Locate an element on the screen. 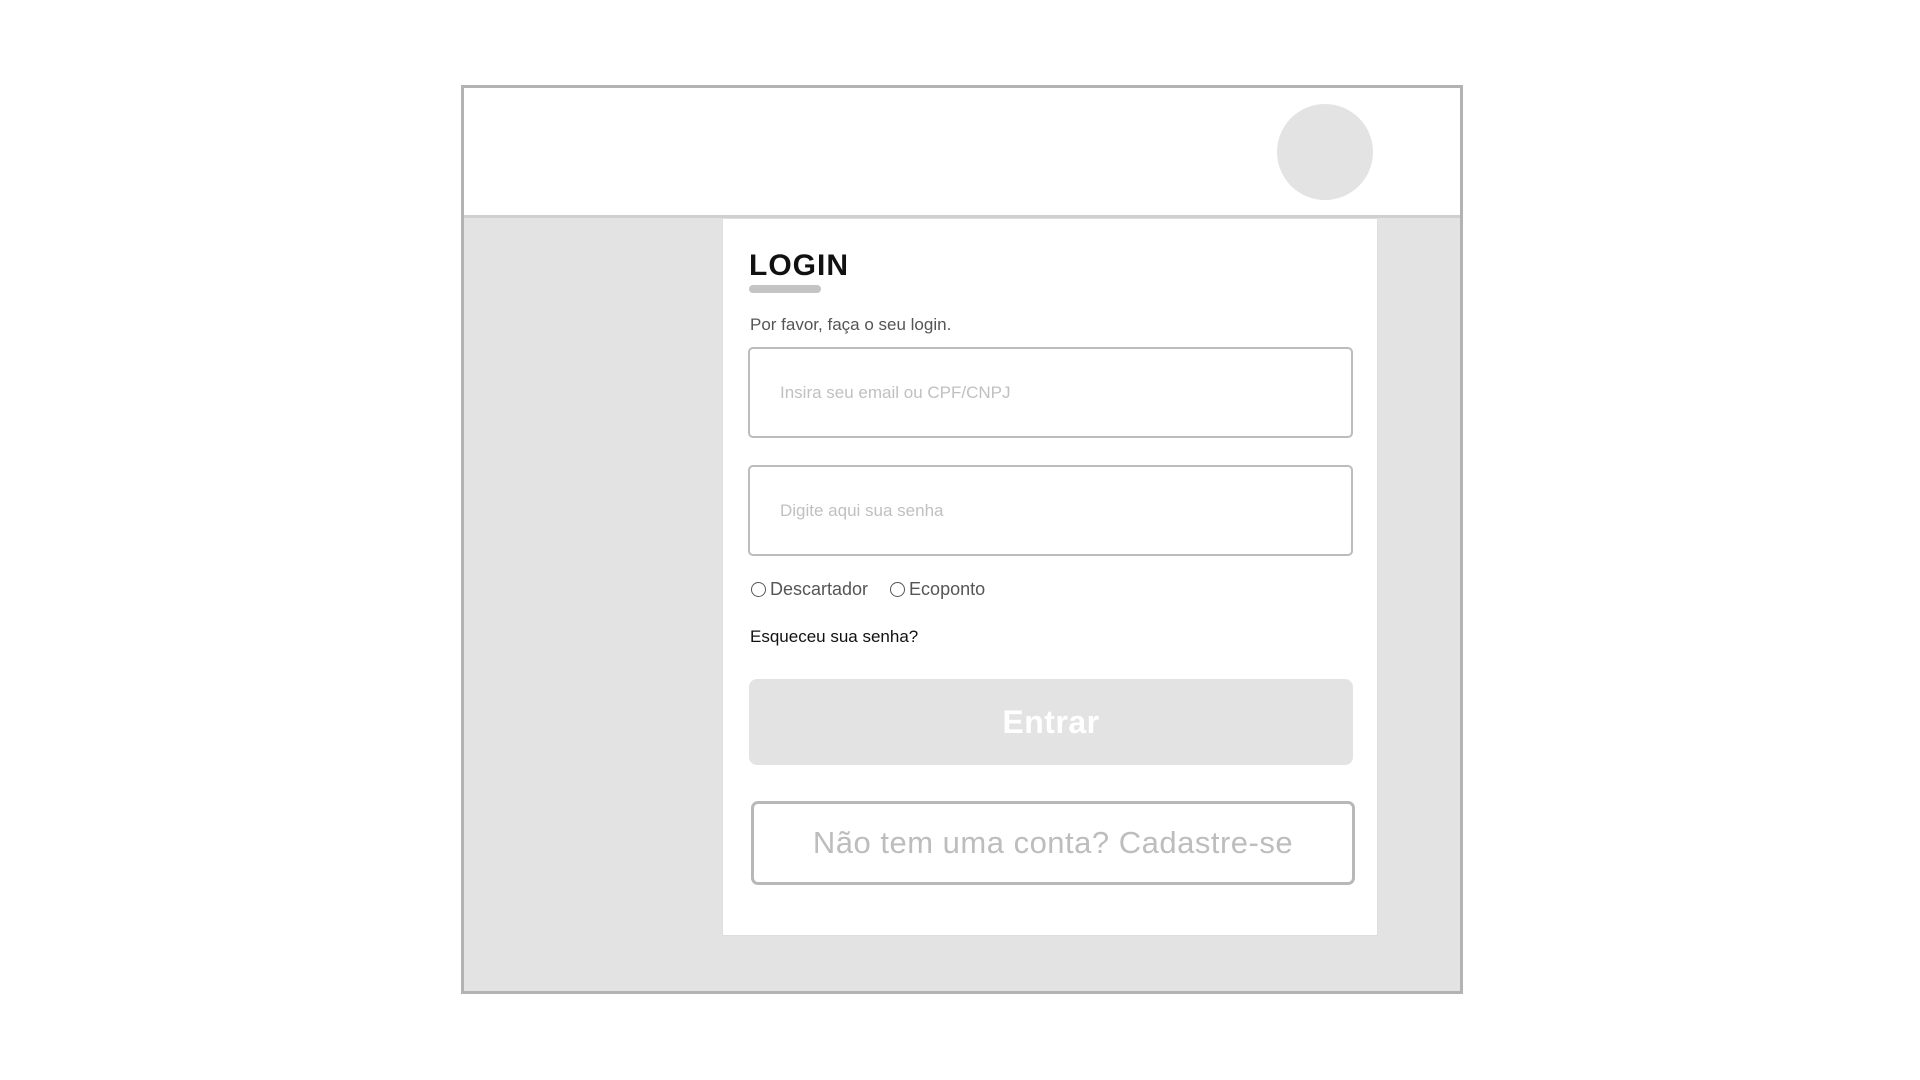  radio-label: Ecoponto is located at coordinates (947, 589).